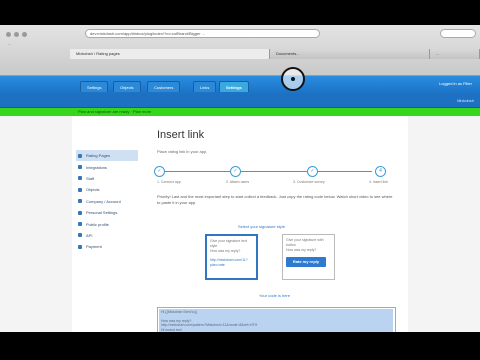 This screenshot has width=480, height=360. I want to click on sidebar-item-integrations: Integrations, so click(107, 166).